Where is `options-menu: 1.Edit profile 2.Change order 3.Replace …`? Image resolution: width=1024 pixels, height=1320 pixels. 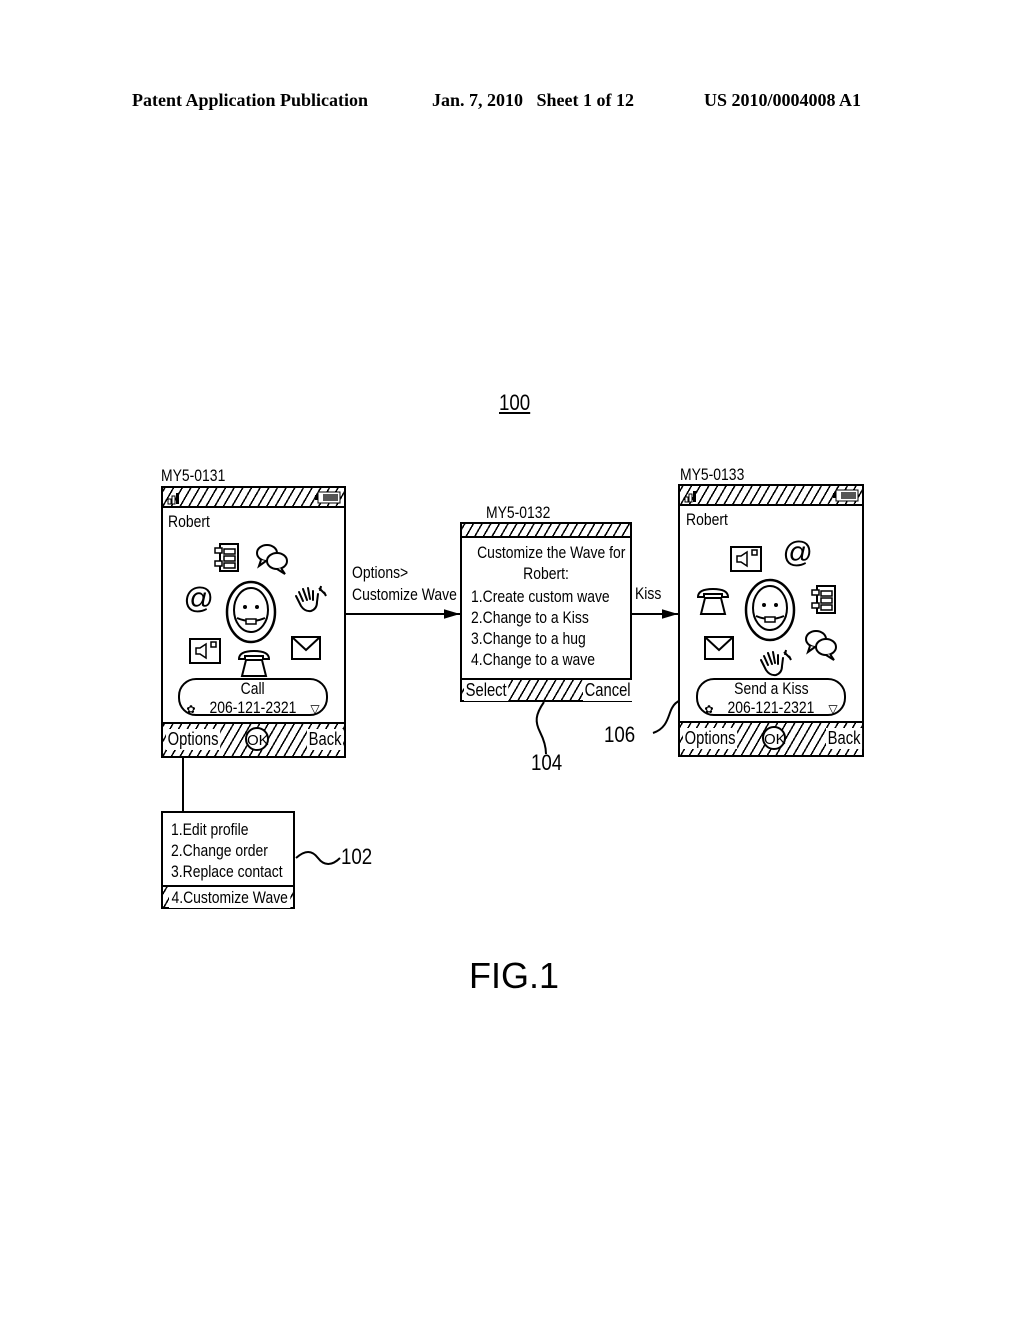 options-menu: 1.Edit profile 2.Change order 3.Replace … is located at coordinates (228, 860).